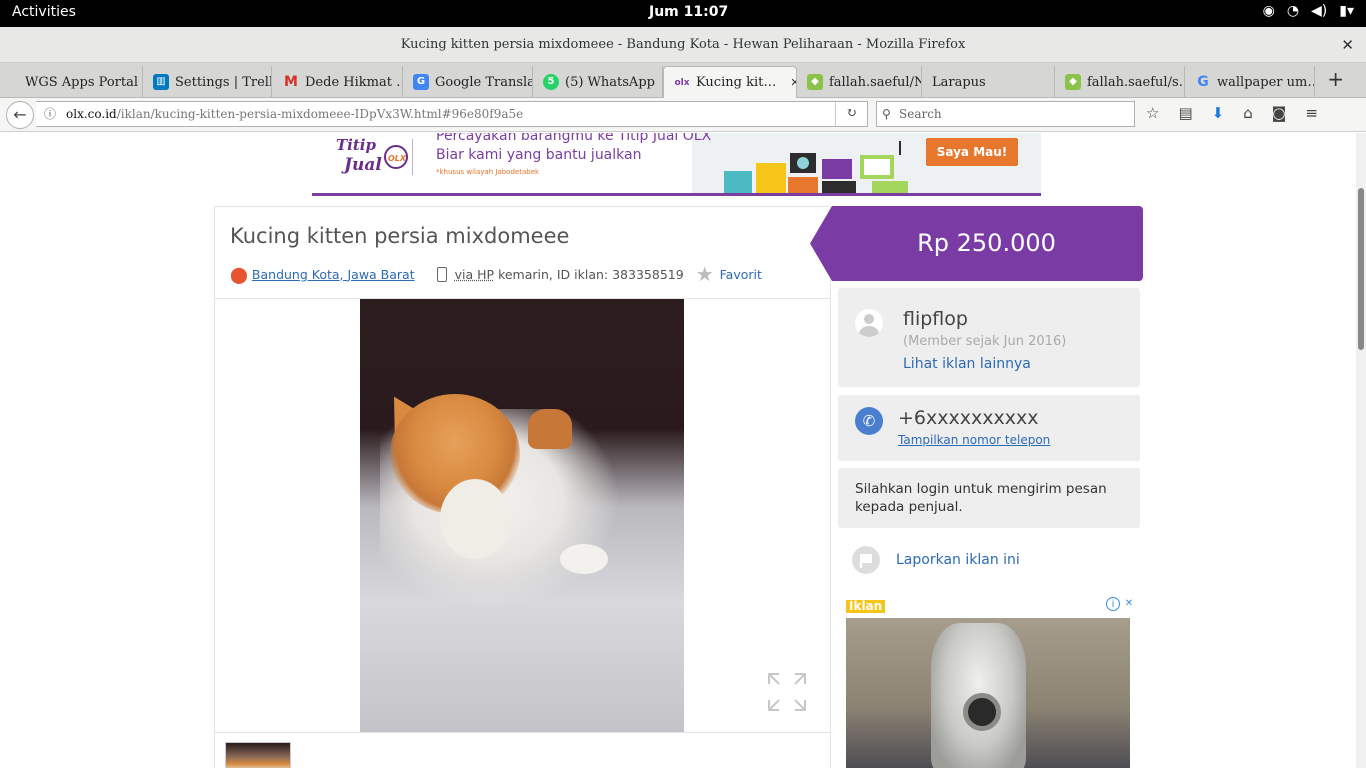 The image size is (1366, 768). I want to click on expand-arrows, so click(787, 692).